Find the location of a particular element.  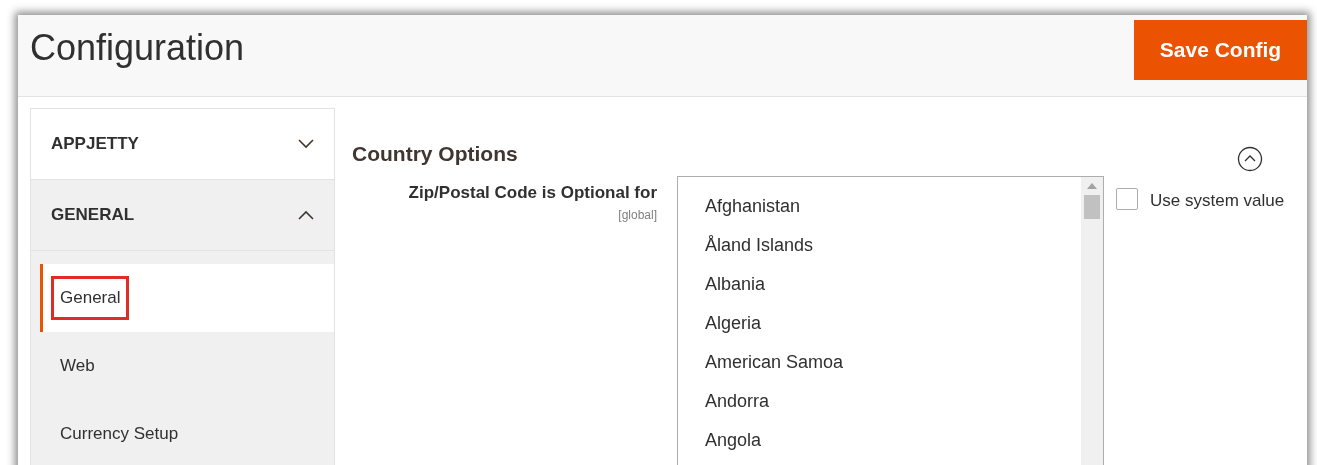

country-option: Albania is located at coordinates (893, 290).